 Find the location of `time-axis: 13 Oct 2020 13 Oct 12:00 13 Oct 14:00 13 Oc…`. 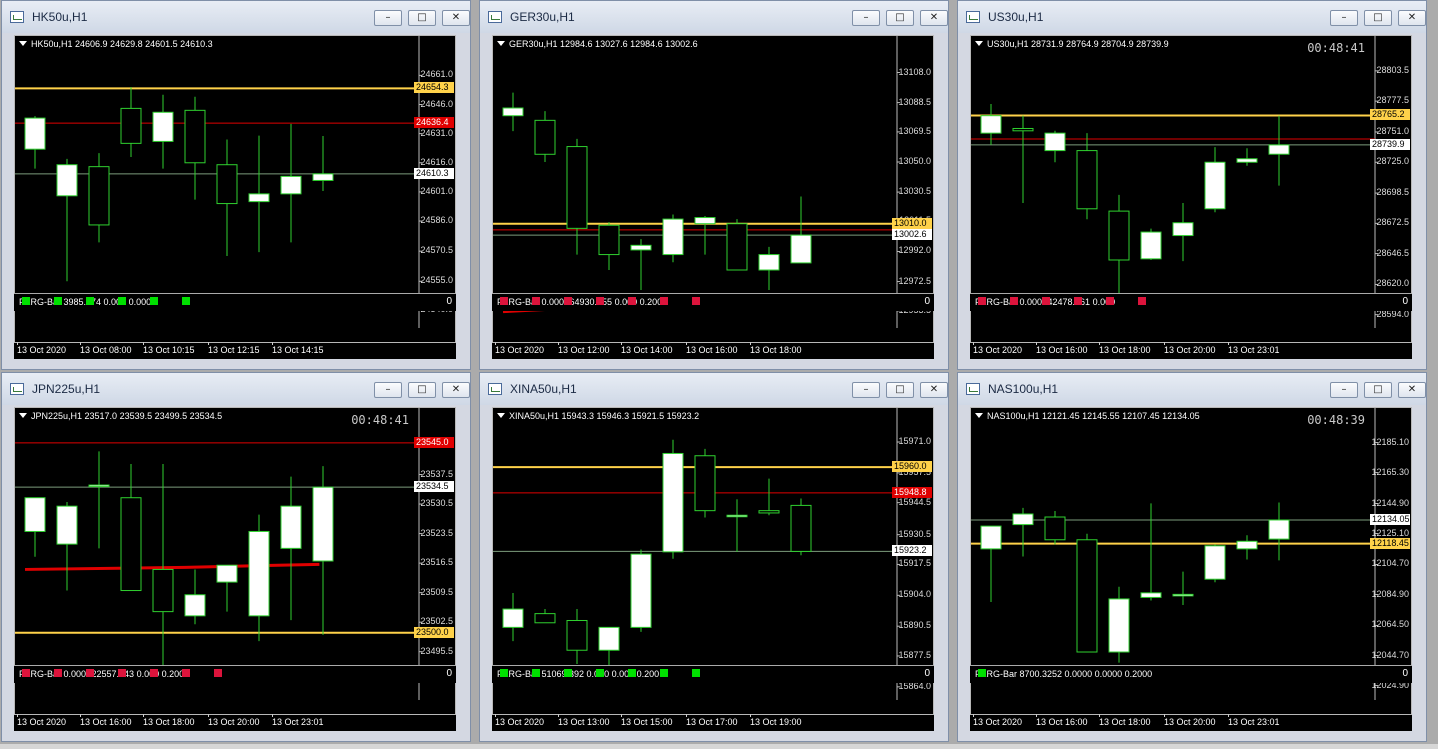

time-axis: 13 Oct 2020 13 Oct 12:00 13 Oct 14:00 13 Oc… is located at coordinates (713, 350).